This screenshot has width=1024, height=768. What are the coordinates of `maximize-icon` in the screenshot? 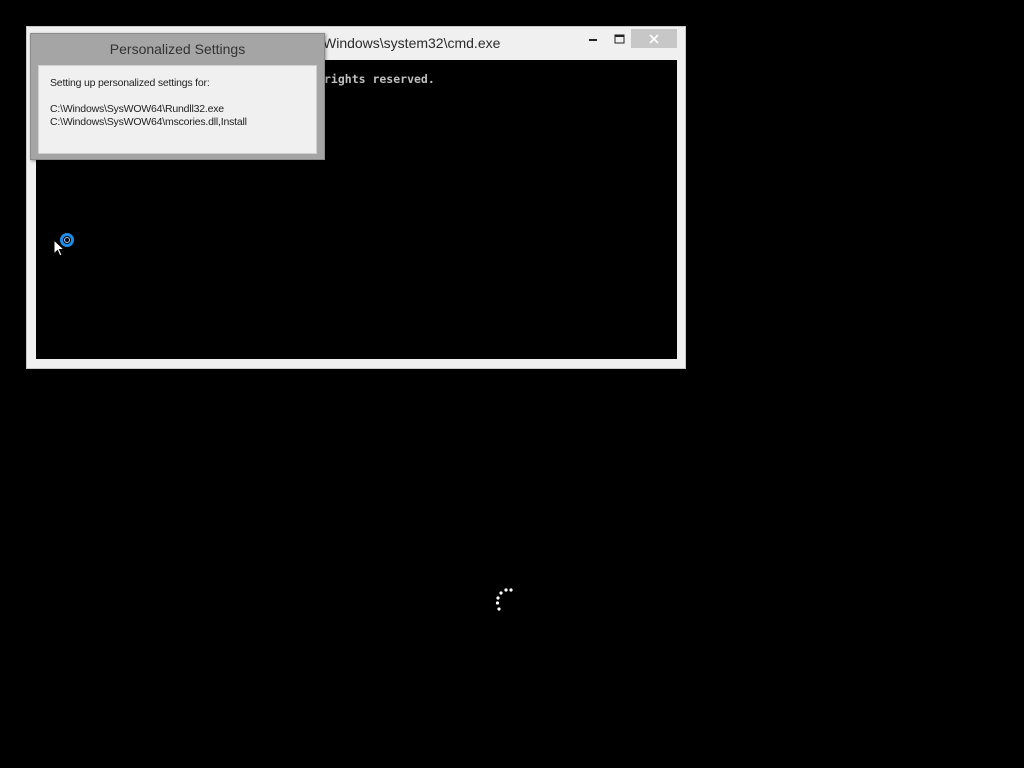 It's located at (619, 38).